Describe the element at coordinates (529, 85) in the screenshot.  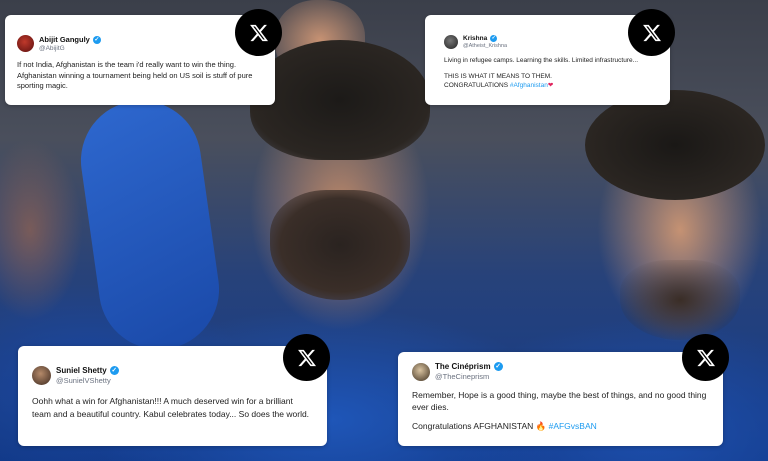
I see `hashtag-link: #Afghanistan` at that location.